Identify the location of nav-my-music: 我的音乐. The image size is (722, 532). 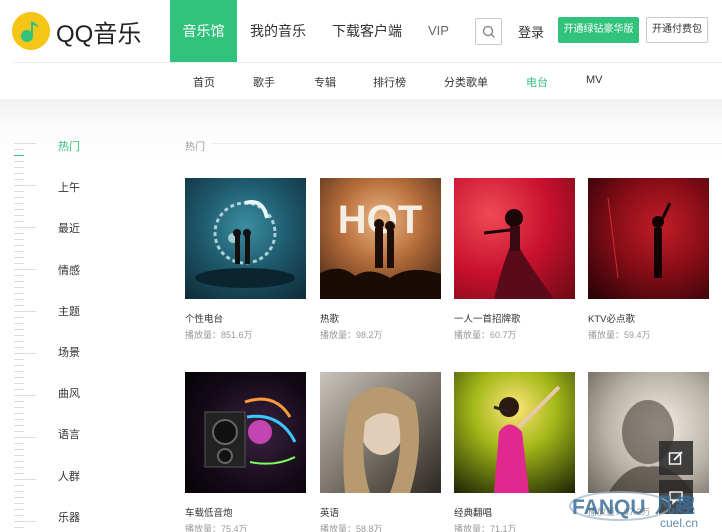
(278, 31).